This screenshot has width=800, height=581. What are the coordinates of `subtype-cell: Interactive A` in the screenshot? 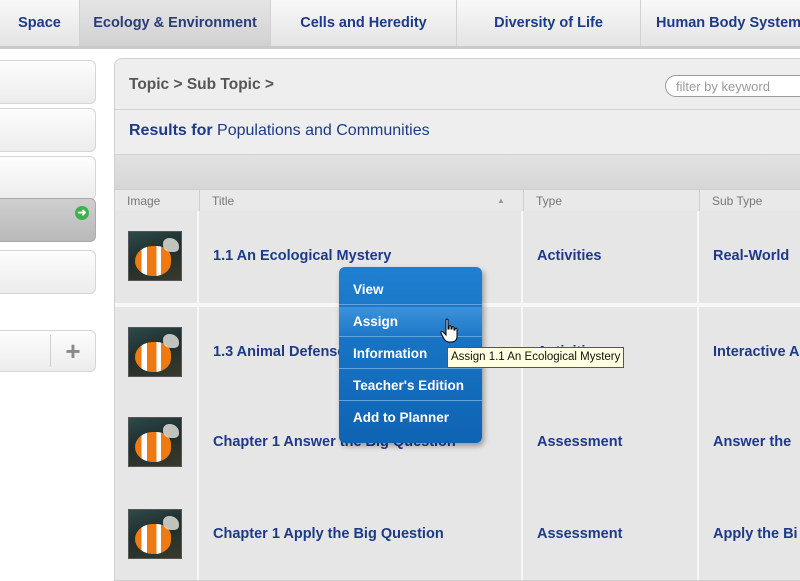 It's located at (749, 353).